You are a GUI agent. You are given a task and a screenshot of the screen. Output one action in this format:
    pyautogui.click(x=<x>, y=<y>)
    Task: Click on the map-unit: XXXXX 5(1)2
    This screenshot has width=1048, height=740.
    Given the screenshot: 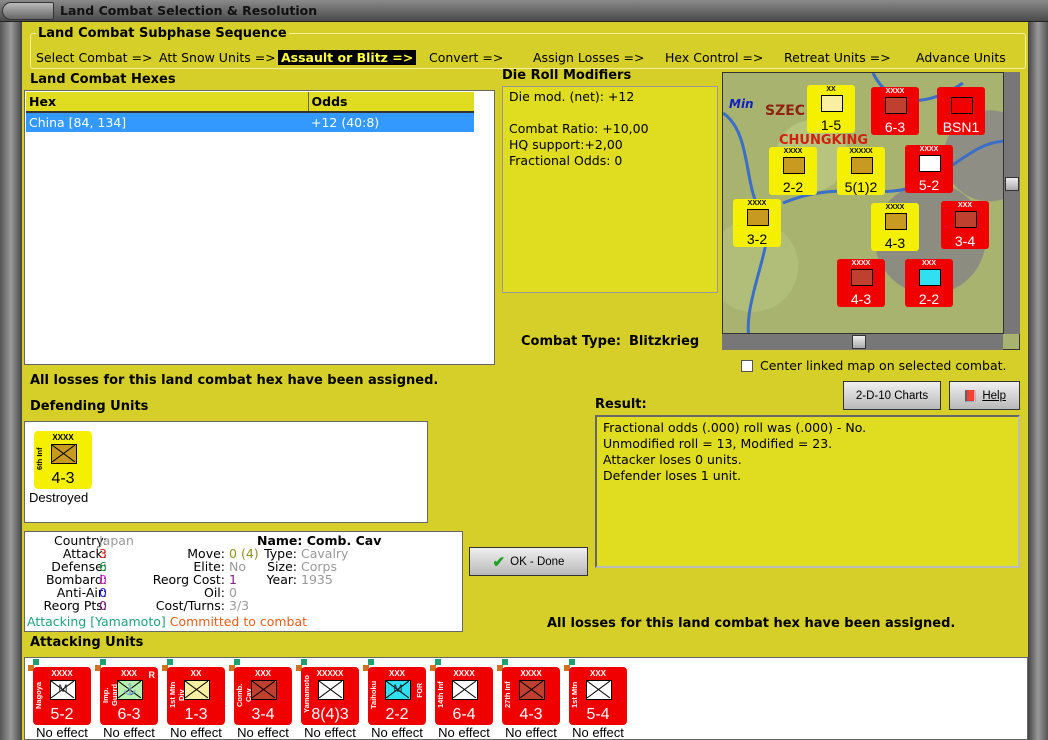 What is the action you would take?
    pyautogui.click(x=861, y=171)
    